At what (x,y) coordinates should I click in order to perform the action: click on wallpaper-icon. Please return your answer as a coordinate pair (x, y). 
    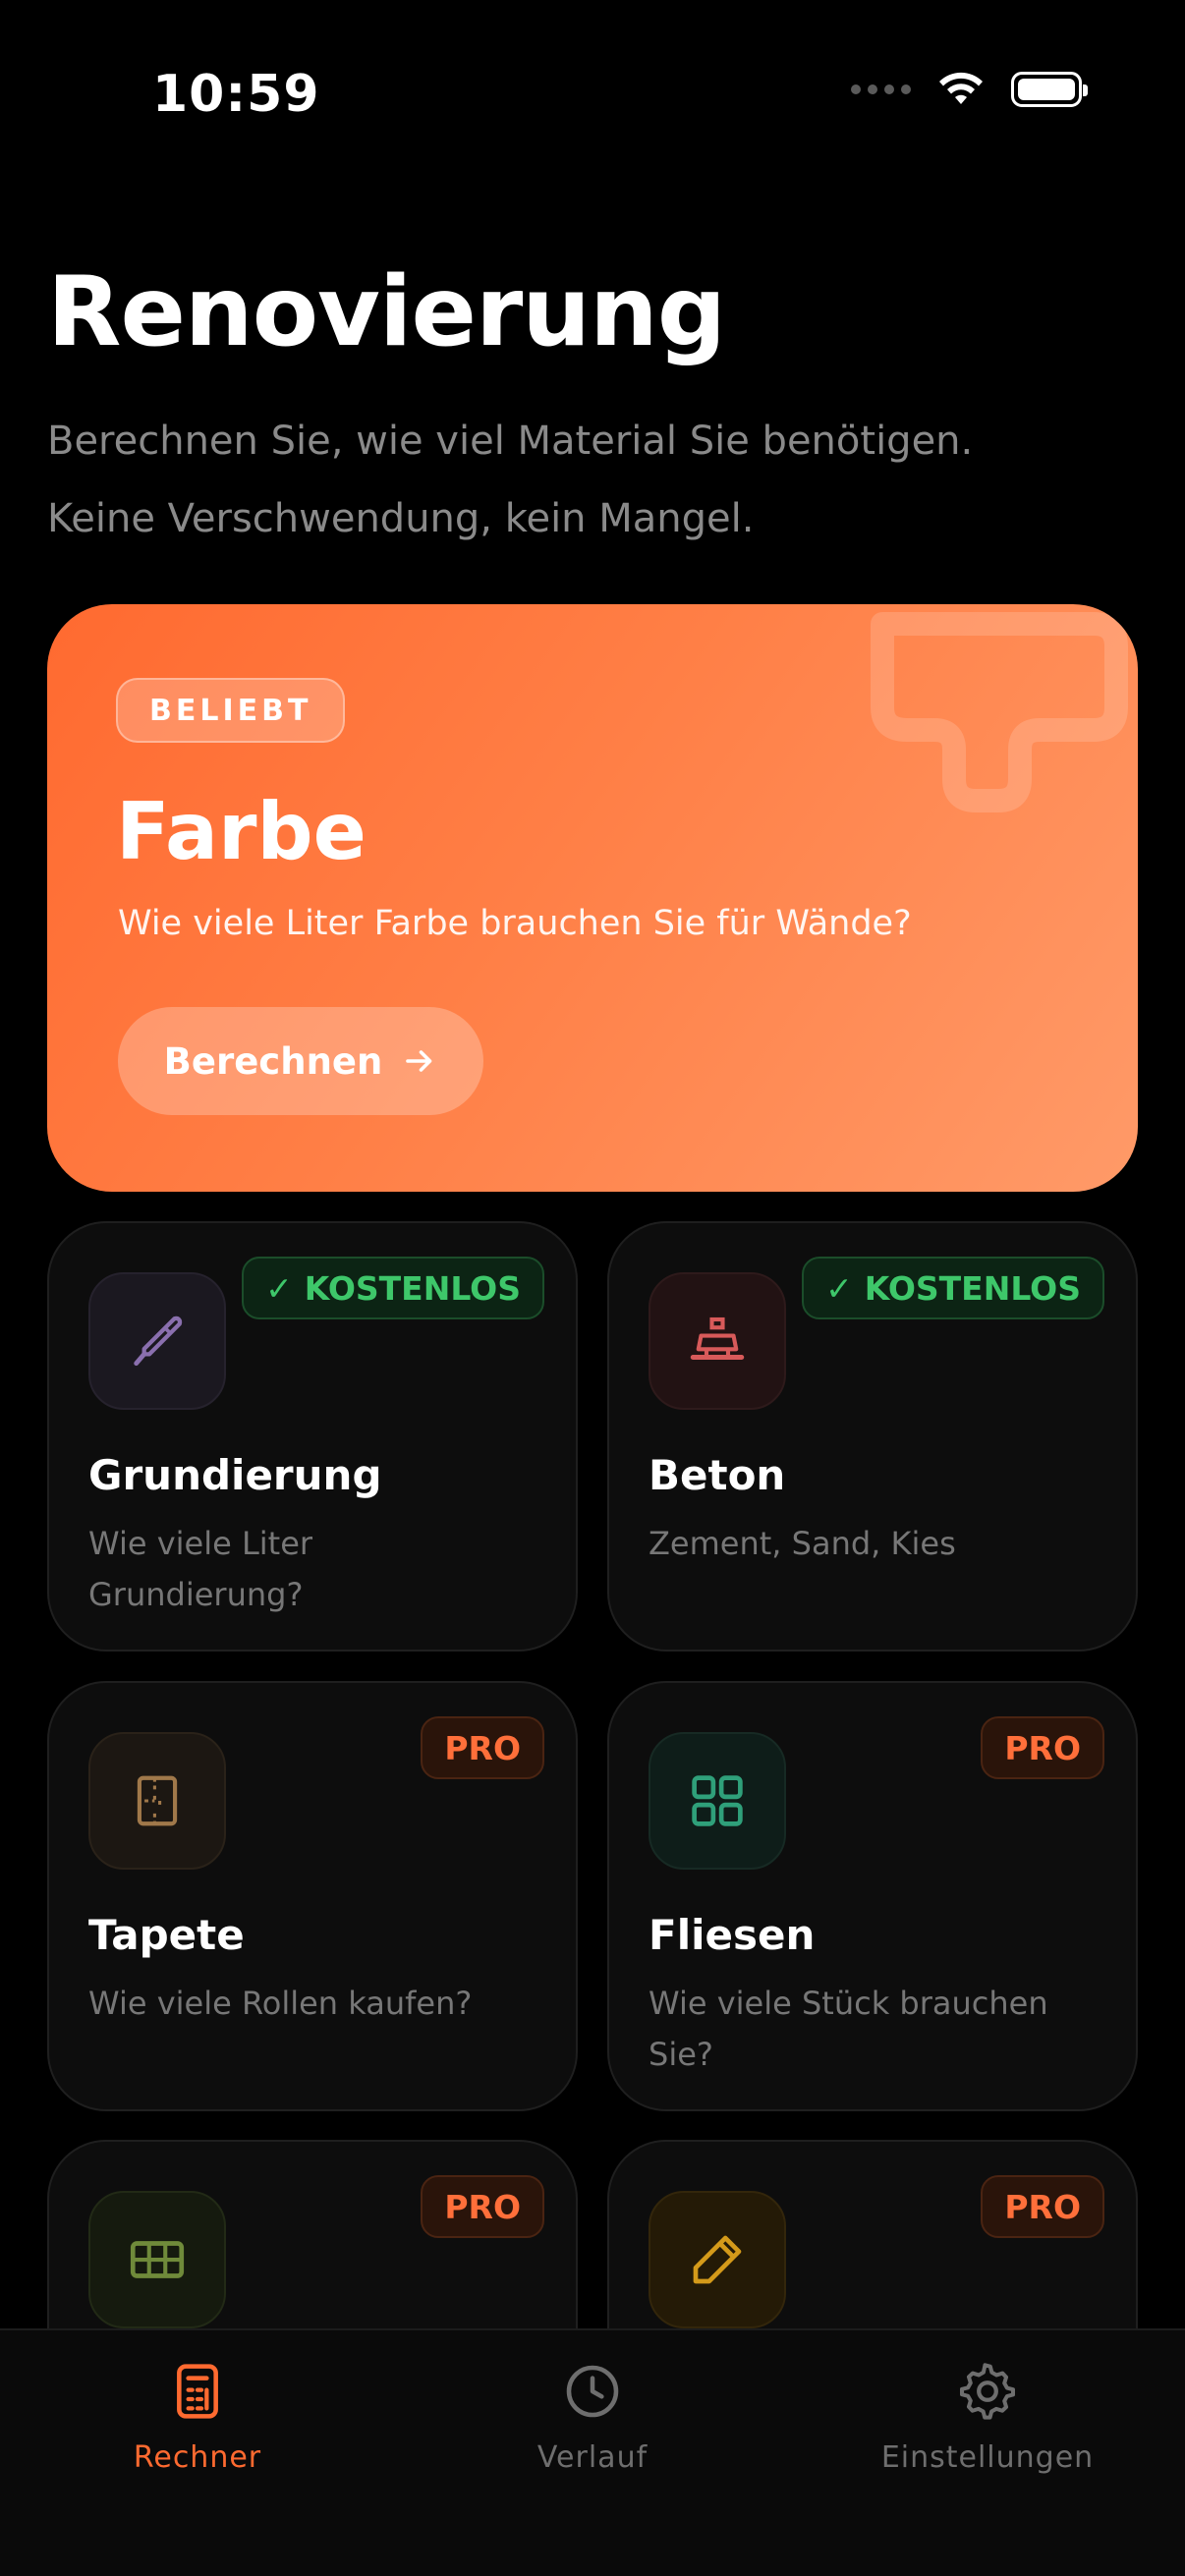
    Looking at the image, I should click on (157, 1800).